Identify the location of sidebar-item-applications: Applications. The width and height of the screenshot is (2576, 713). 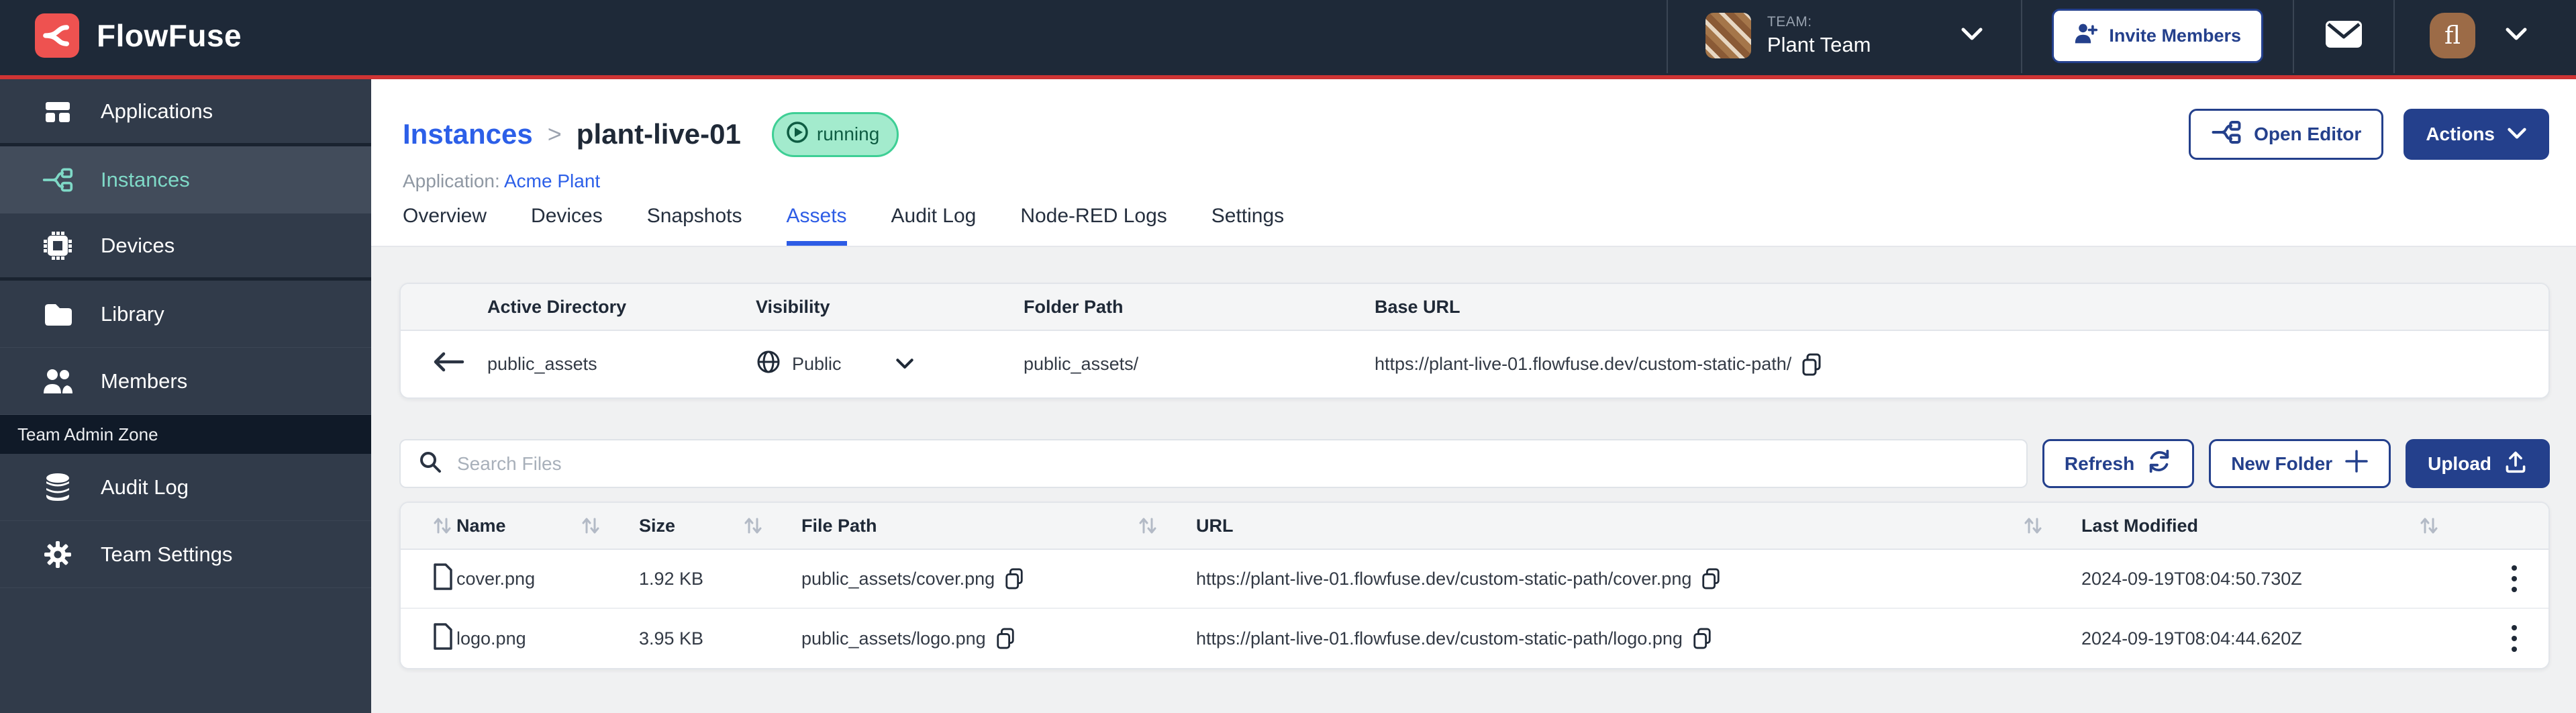
(185, 112).